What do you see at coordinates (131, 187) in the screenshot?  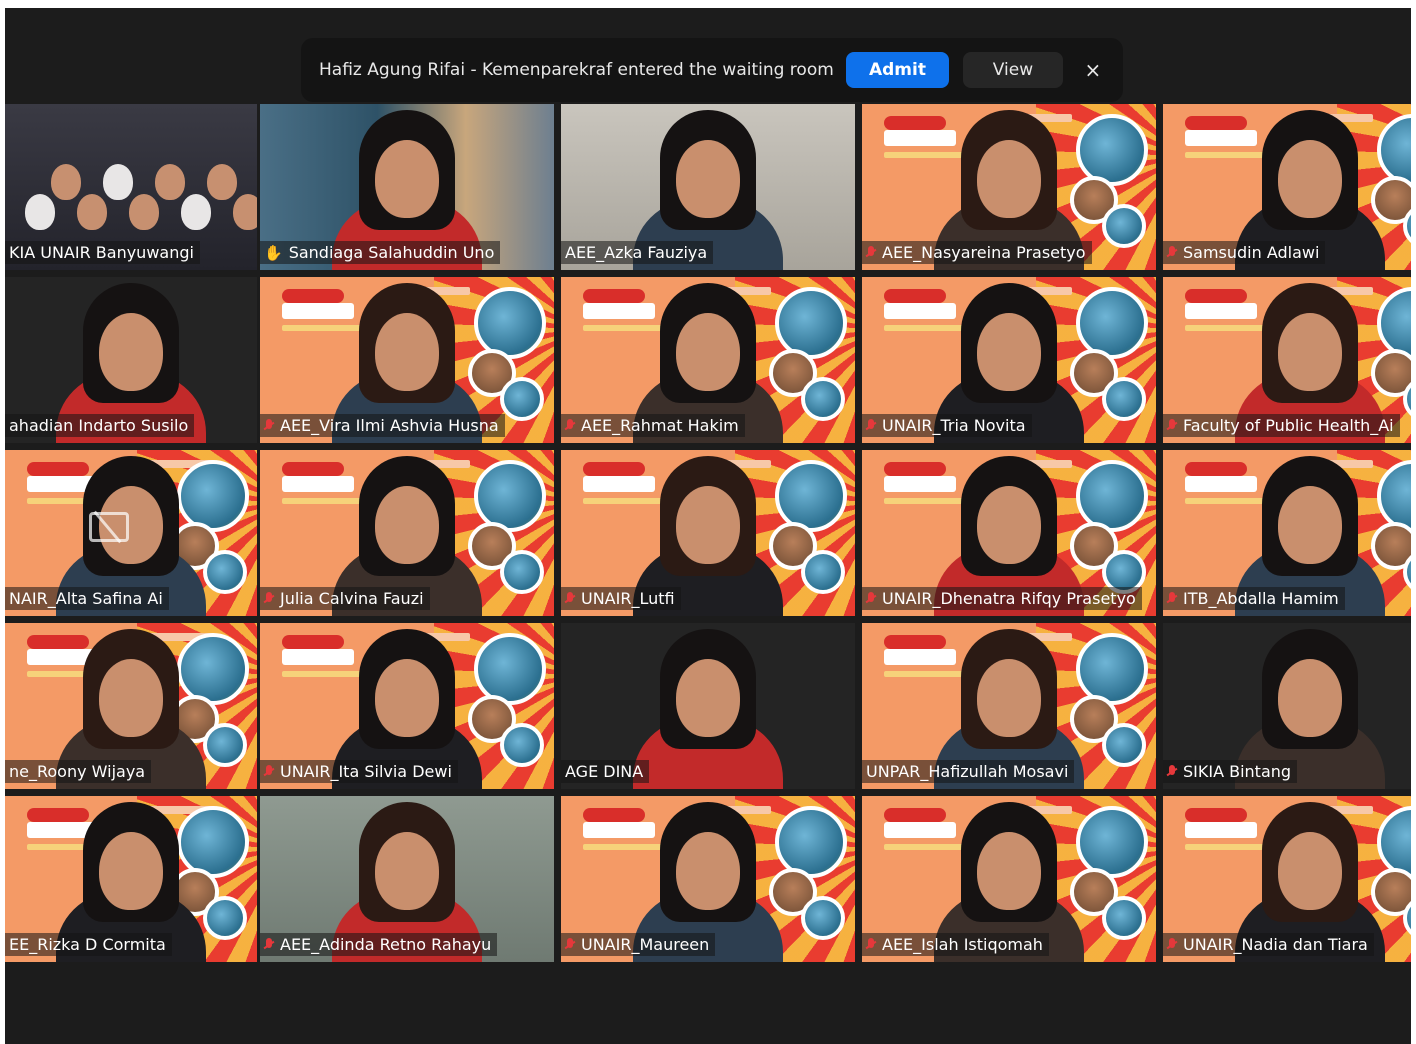 I see `participant-tile: KIA UNAIR Banyuwangi` at bounding box center [131, 187].